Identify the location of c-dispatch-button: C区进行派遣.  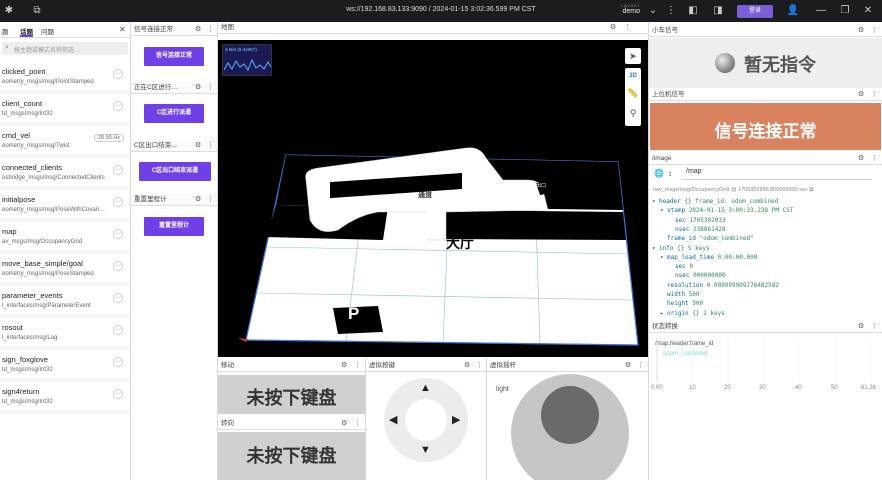
(174, 113).